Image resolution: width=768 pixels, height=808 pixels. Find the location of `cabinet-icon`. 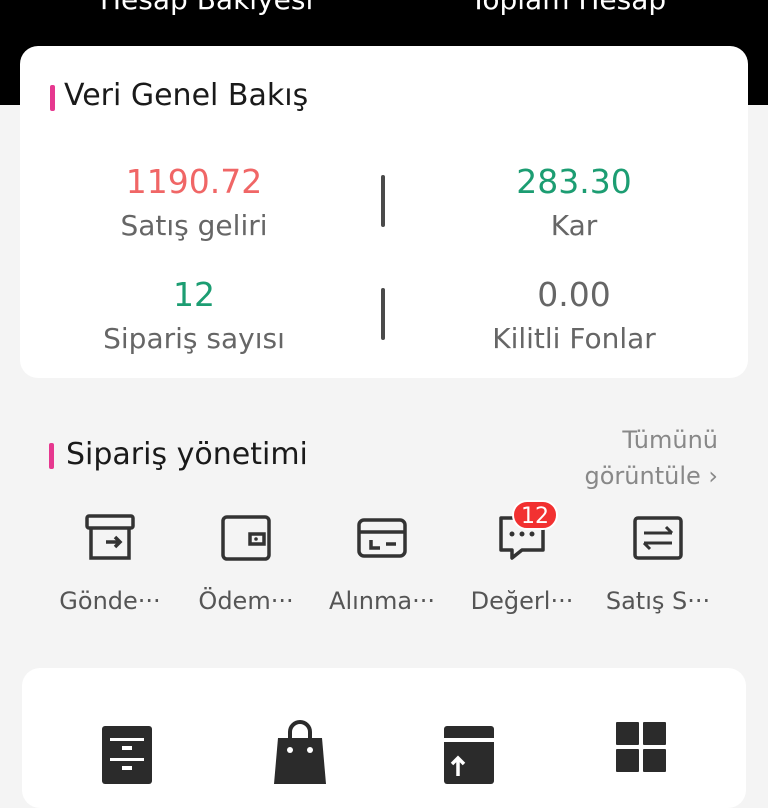

cabinet-icon is located at coordinates (127, 754).